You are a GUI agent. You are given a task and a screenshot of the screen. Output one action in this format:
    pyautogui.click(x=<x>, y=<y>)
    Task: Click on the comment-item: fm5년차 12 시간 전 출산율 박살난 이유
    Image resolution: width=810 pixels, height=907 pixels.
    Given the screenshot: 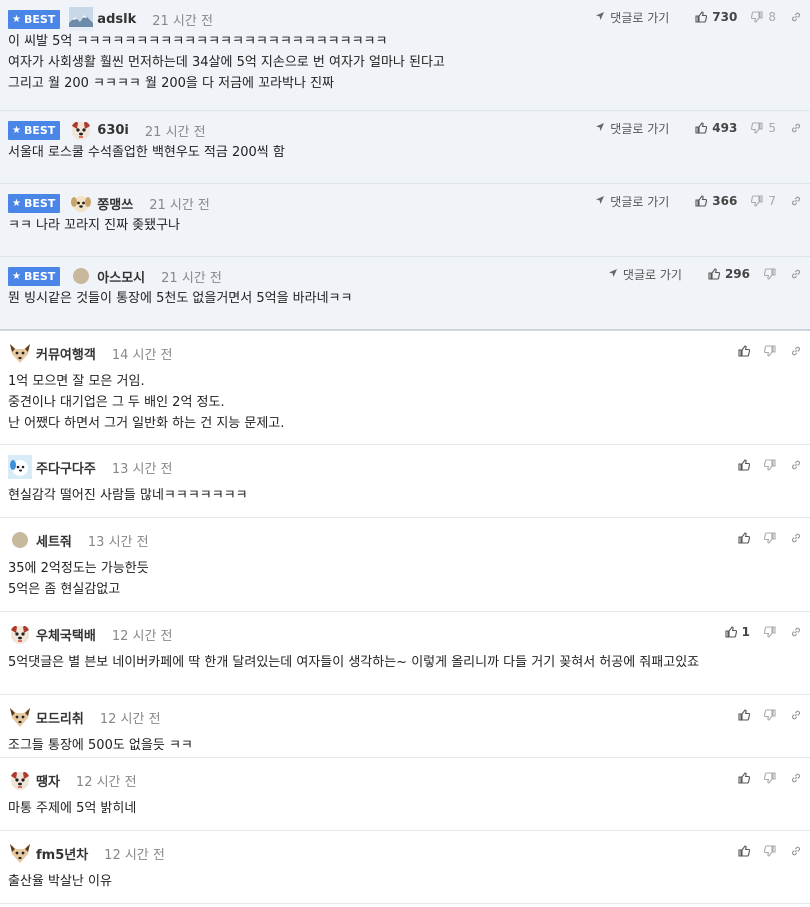 What is the action you would take?
    pyautogui.click(x=405, y=867)
    